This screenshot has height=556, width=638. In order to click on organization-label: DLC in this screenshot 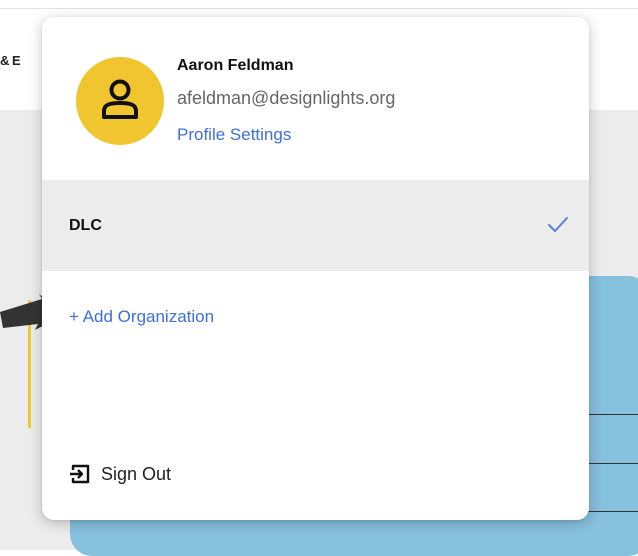, I will do `click(85, 225)`.